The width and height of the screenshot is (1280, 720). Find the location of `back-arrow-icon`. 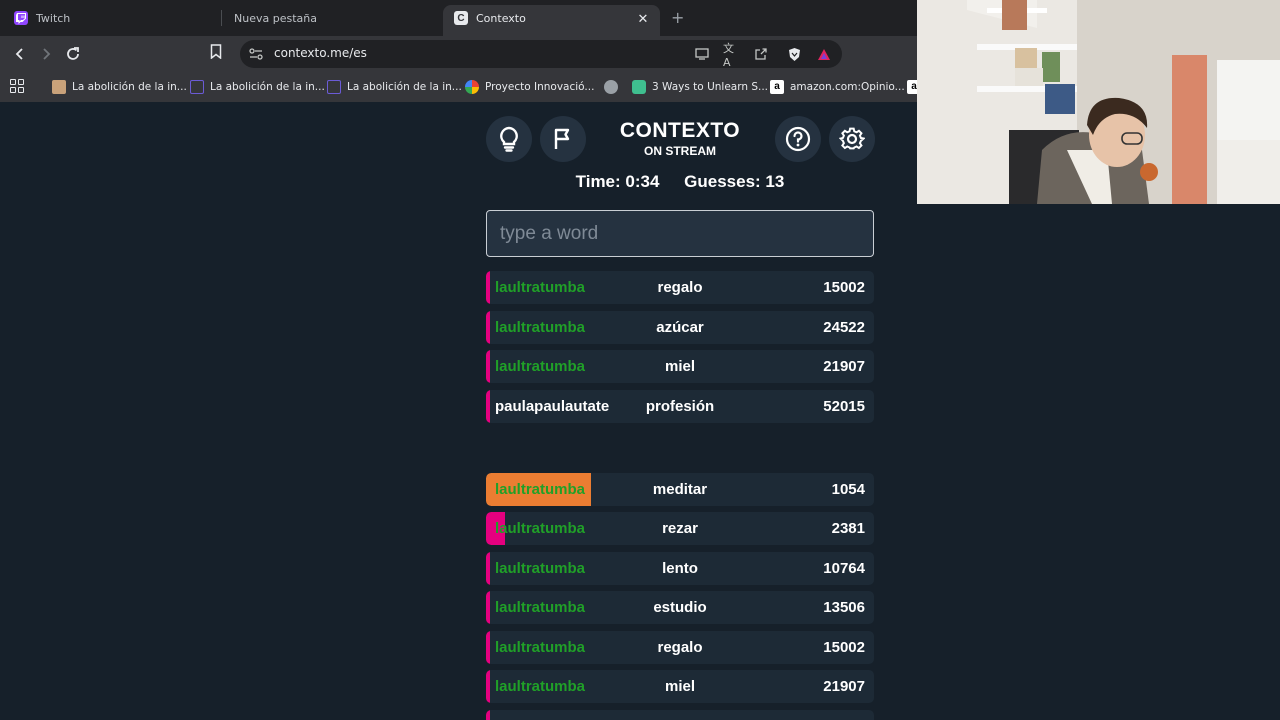

back-arrow-icon is located at coordinates (19, 54).